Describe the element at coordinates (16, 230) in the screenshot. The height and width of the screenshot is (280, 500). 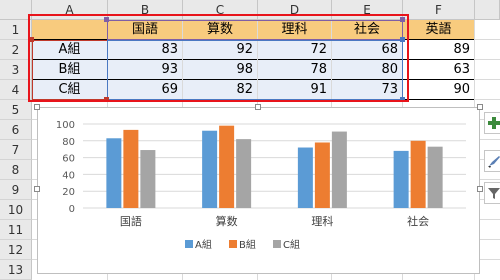
I see `row-header-11: 11` at that location.